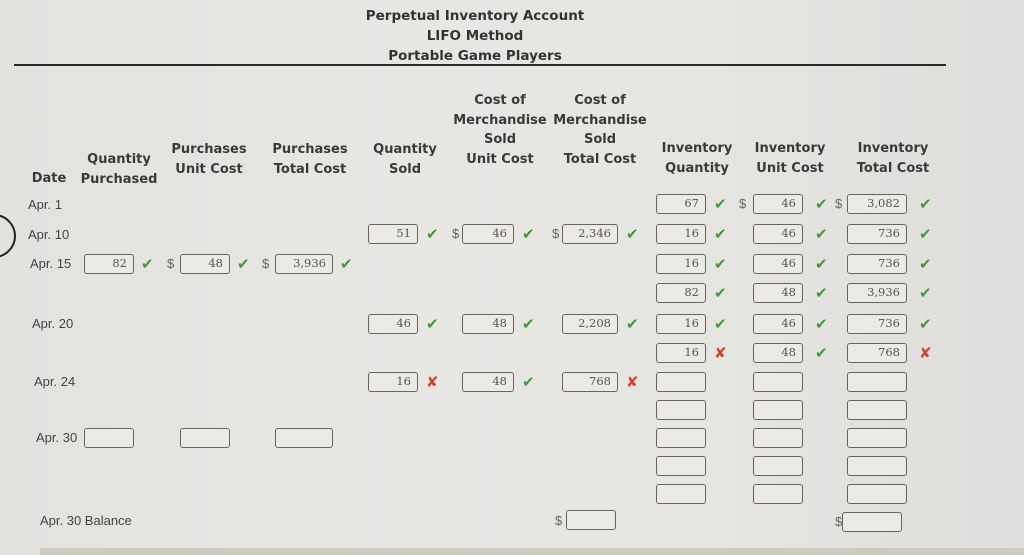  Describe the element at coordinates (53, 323) in the screenshot. I see `row-date-apr-20: Apr. 20` at that location.